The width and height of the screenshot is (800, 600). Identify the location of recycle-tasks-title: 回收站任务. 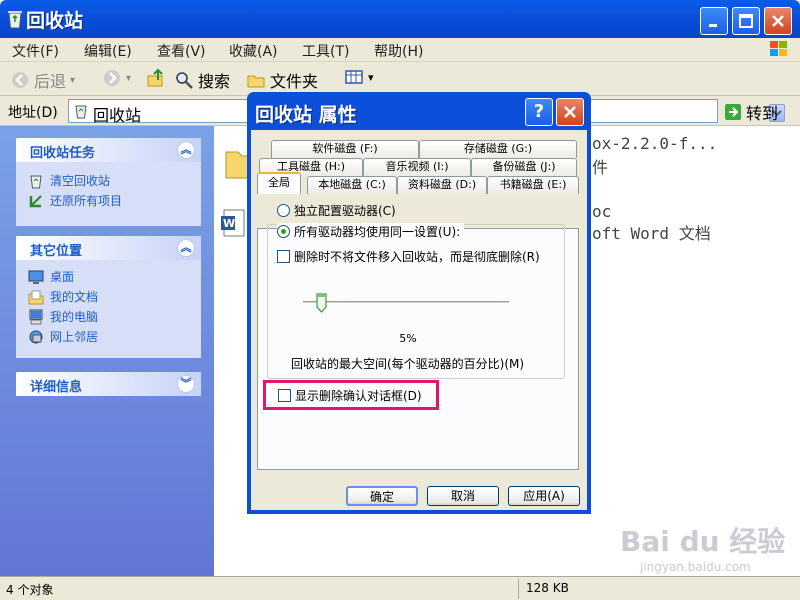
(63, 153).